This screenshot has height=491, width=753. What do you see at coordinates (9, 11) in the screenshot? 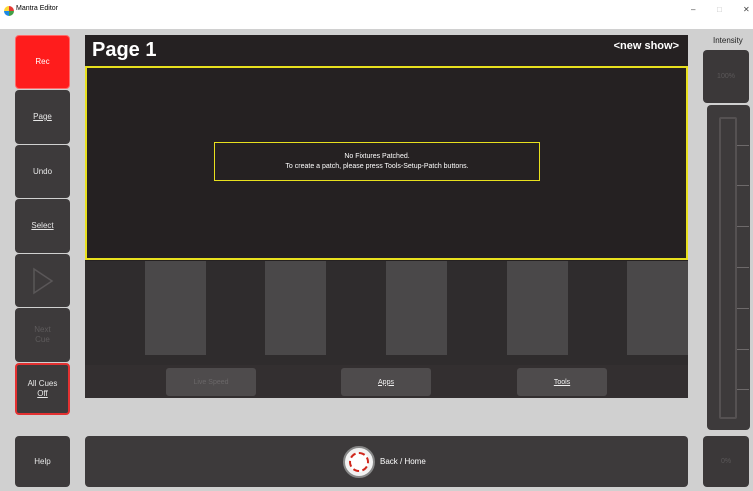
I see `app-logo-icon` at bounding box center [9, 11].